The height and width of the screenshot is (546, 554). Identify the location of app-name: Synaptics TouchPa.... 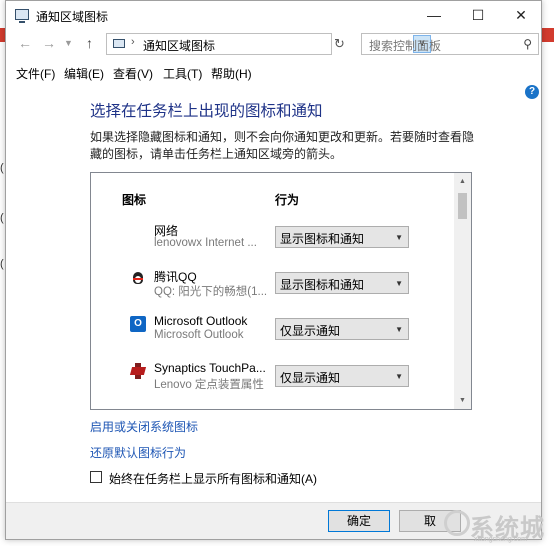
(210, 368).